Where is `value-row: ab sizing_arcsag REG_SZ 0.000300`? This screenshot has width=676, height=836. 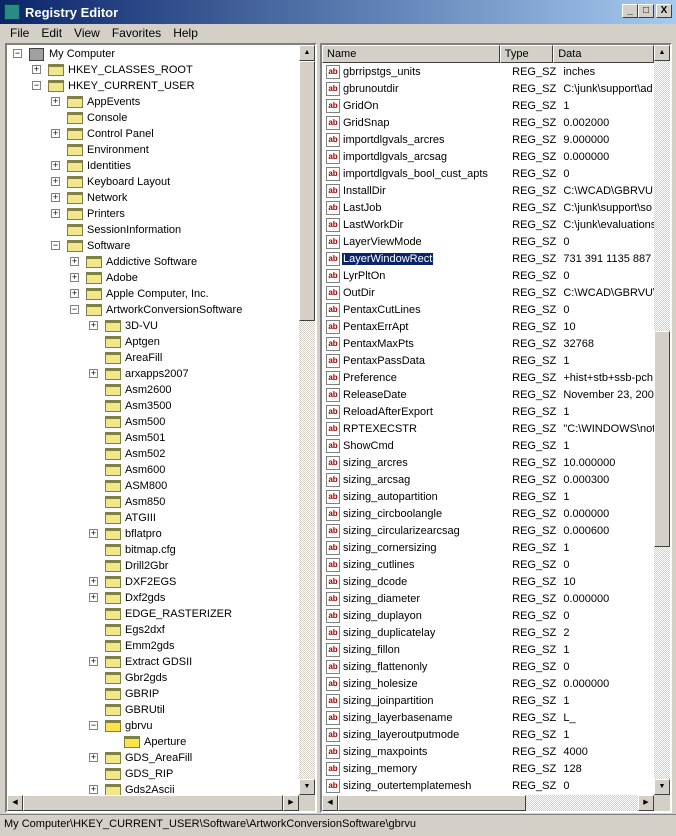
value-row: ab sizing_arcsag REG_SZ 0.000300 is located at coordinates (488, 479).